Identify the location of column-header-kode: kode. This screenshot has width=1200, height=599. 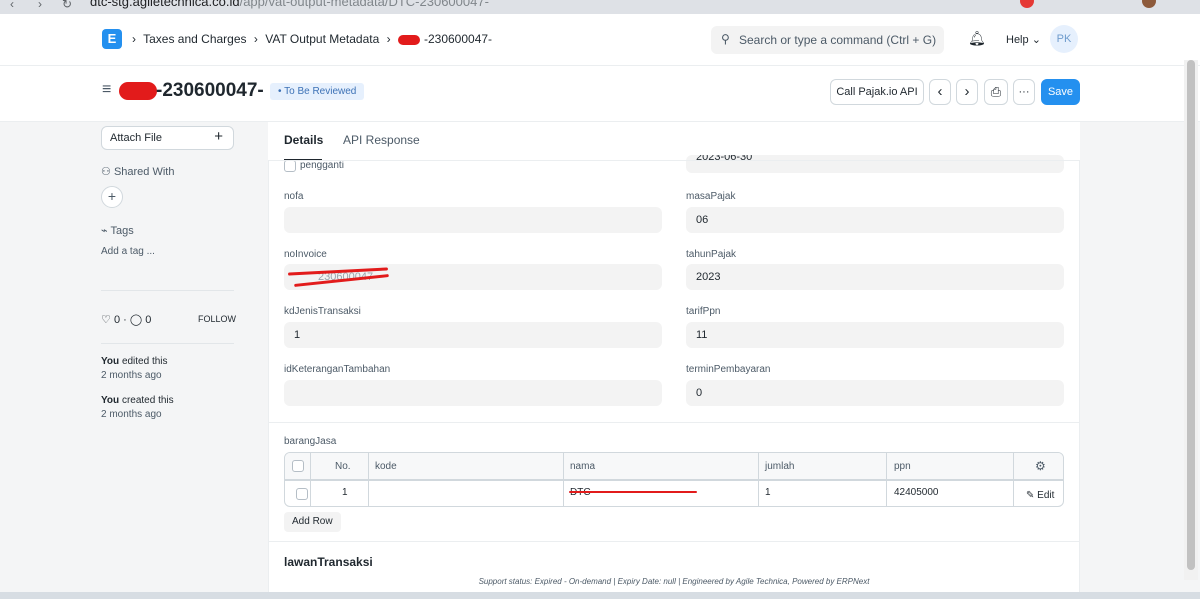
(386, 466).